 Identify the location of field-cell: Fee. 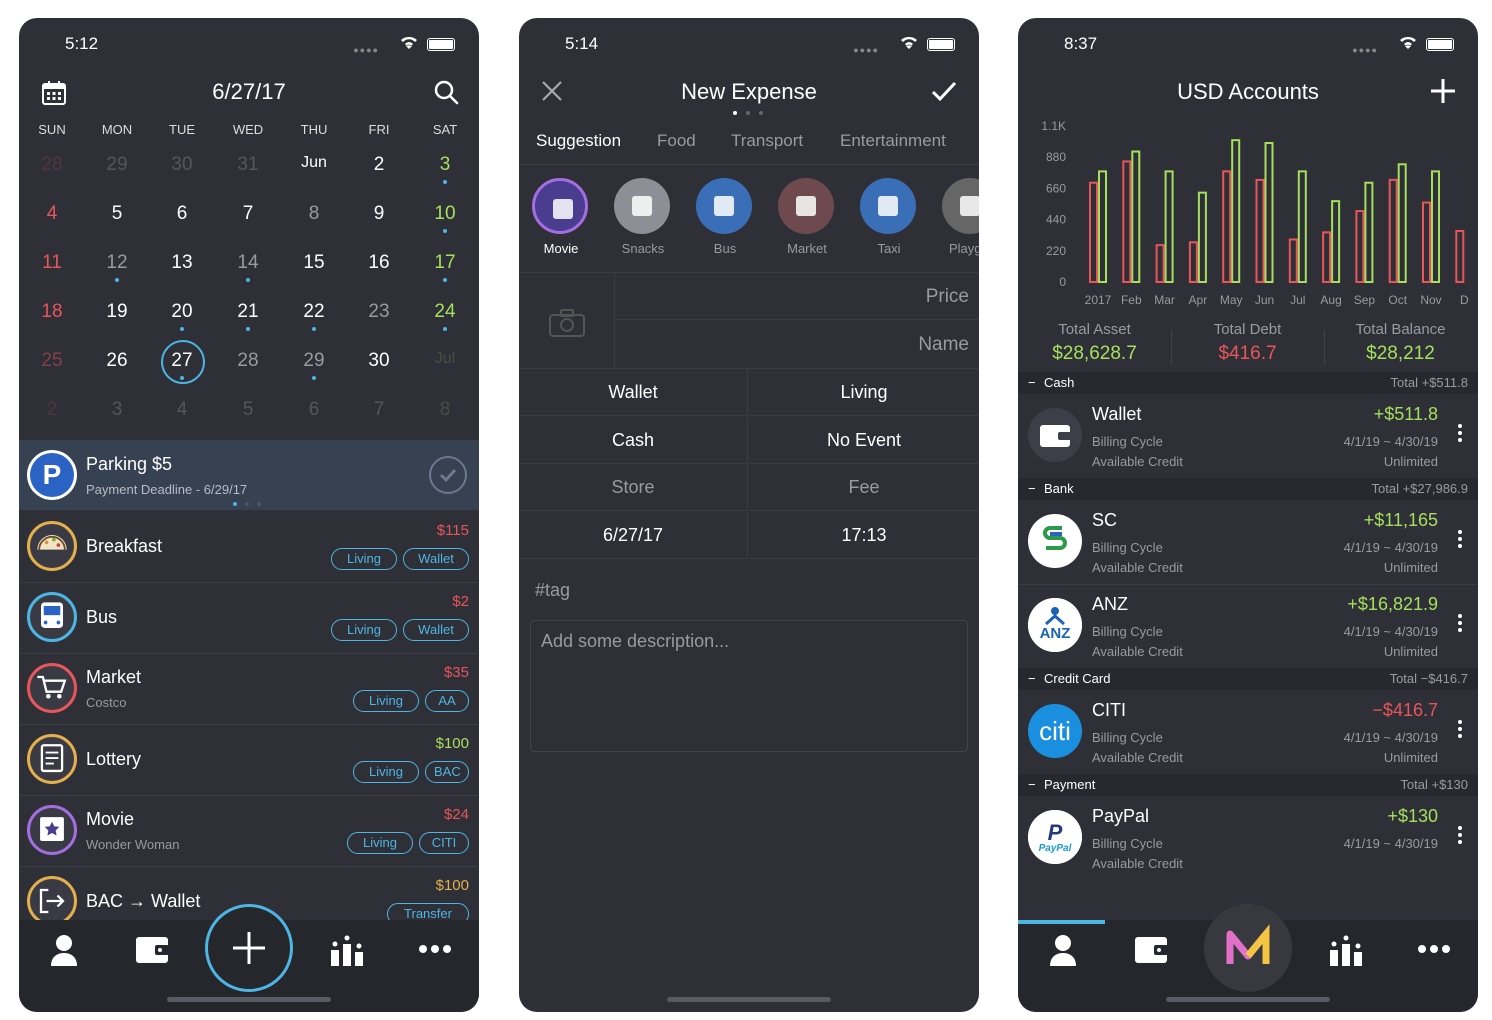
(864, 487).